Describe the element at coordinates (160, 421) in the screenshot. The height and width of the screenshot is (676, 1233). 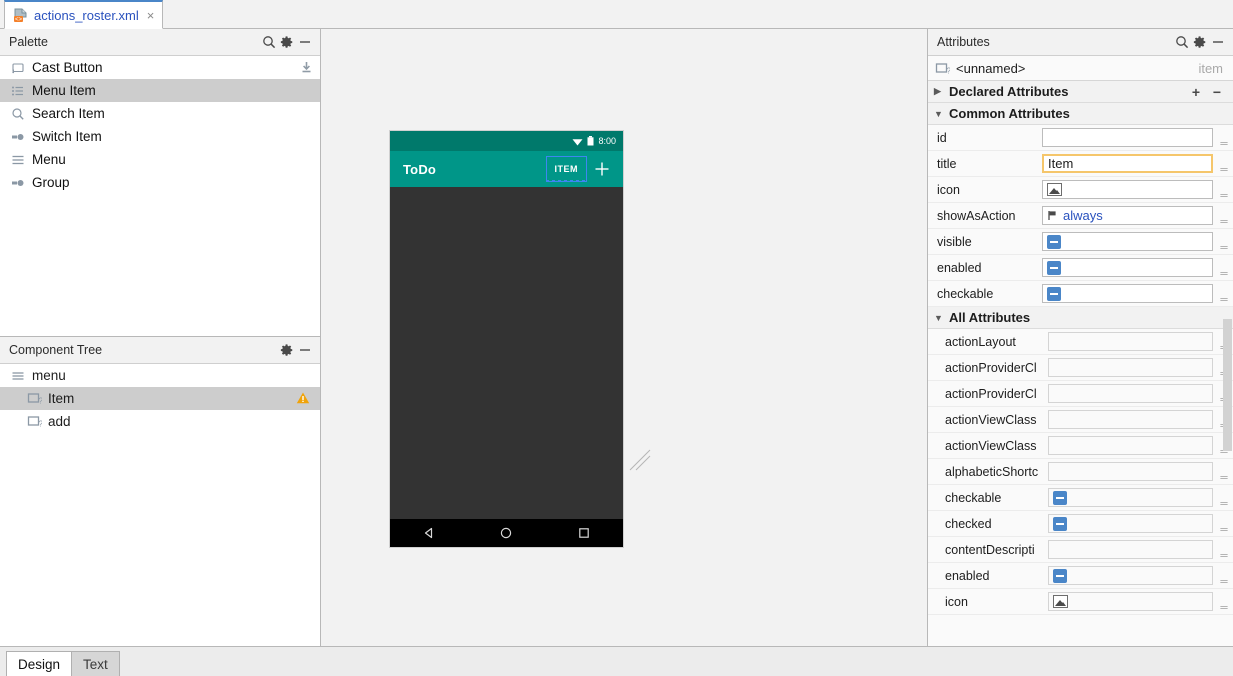
I see `tree-node-add: ? add` at that location.